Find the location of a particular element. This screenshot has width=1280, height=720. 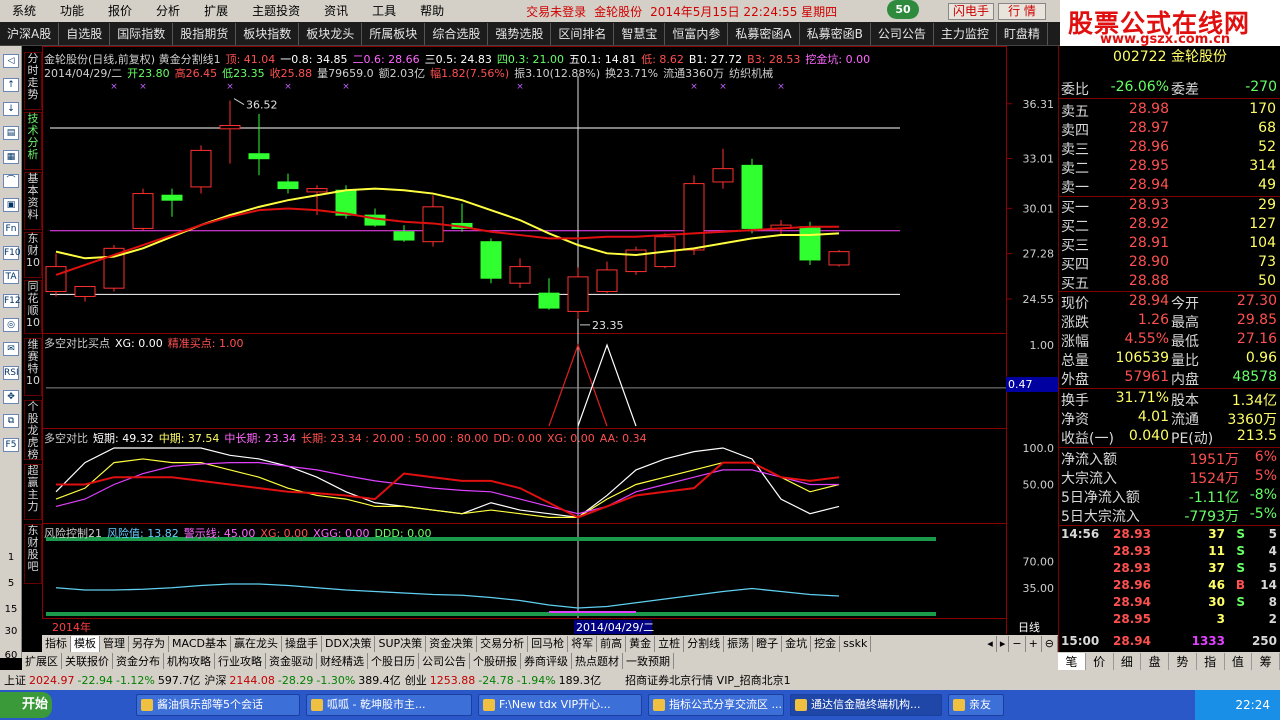

left-tool-icon-5: ⌒ is located at coordinates (11, 181).